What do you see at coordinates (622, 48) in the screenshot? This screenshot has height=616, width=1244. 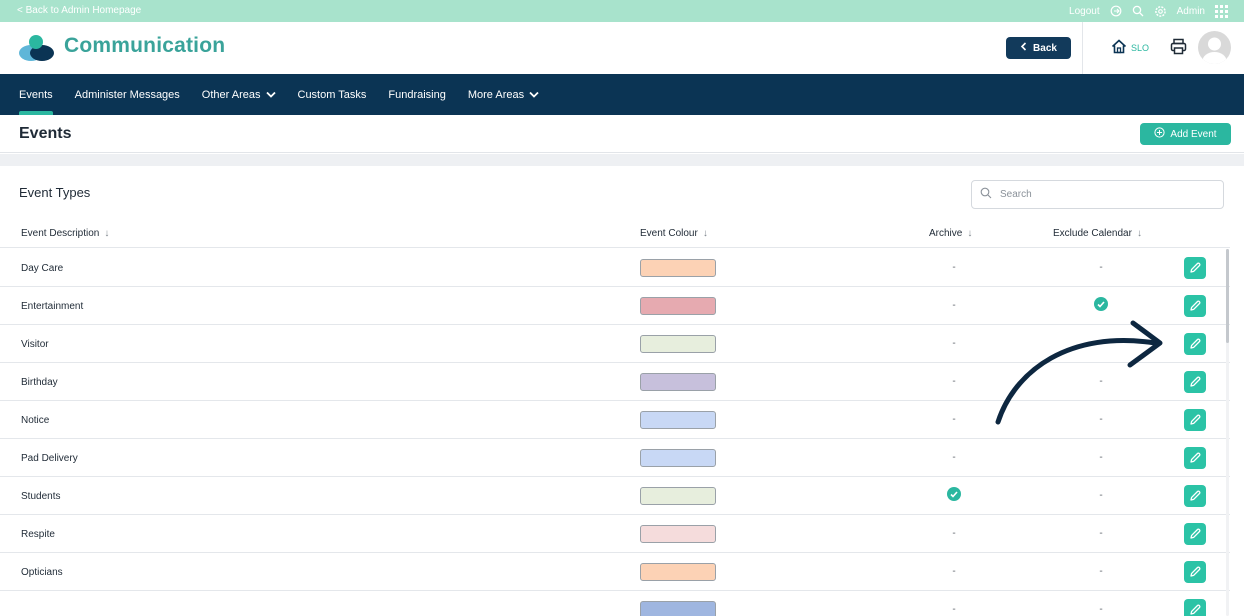 I see `app-header: Communication Back SLO` at bounding box center [622, 48].